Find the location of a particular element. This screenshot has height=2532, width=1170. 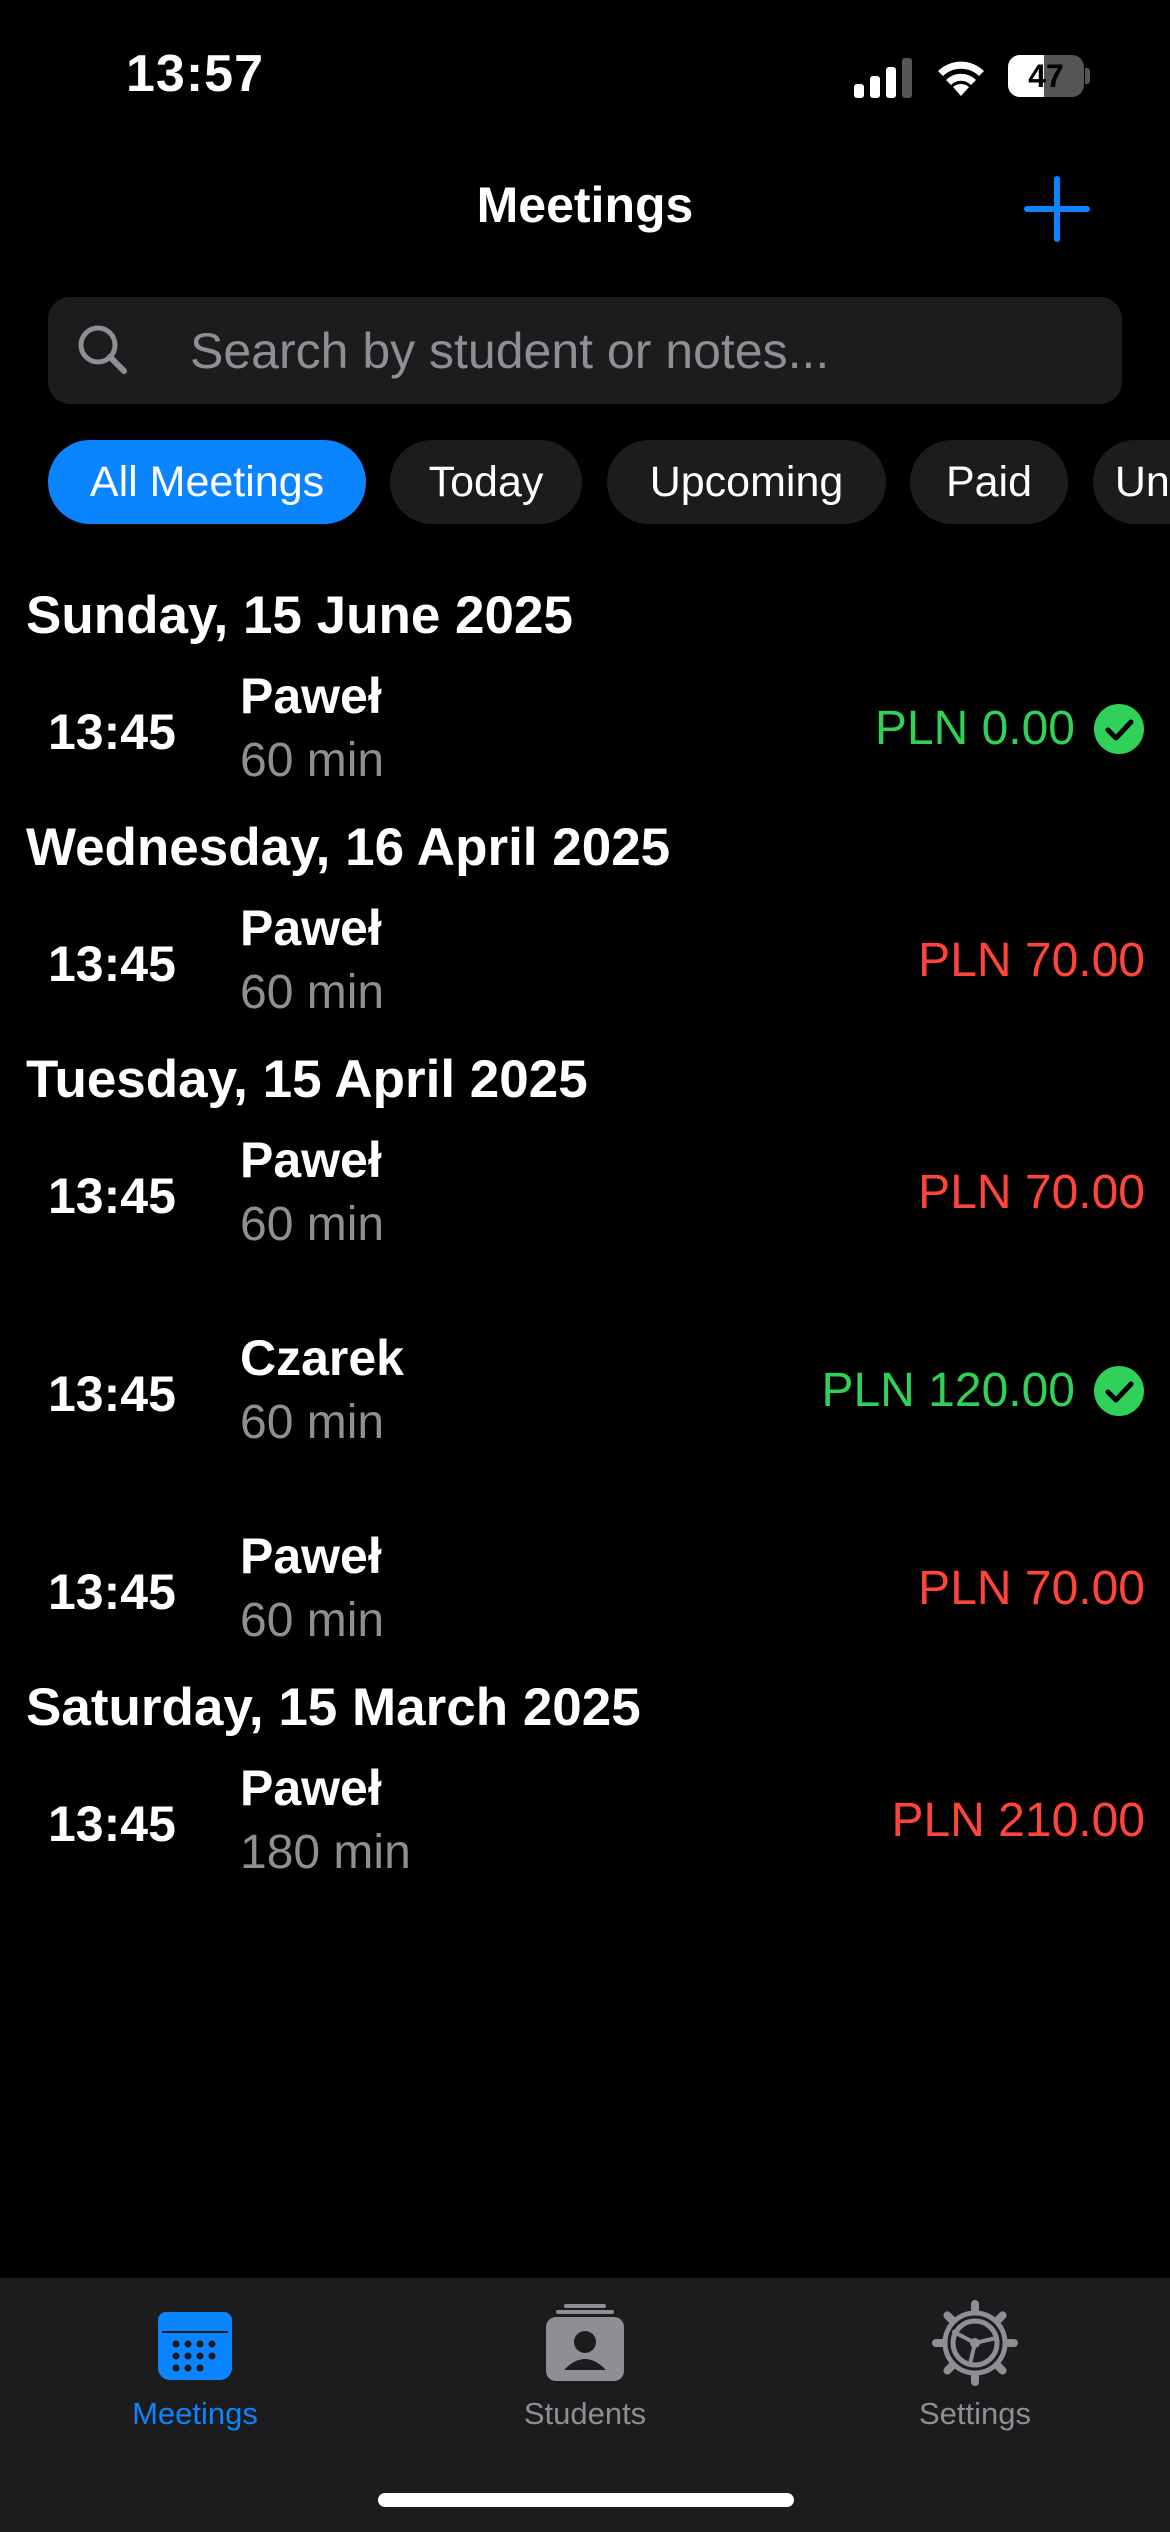

battery-indicator: 47 is located at coordinates (1049, 76).